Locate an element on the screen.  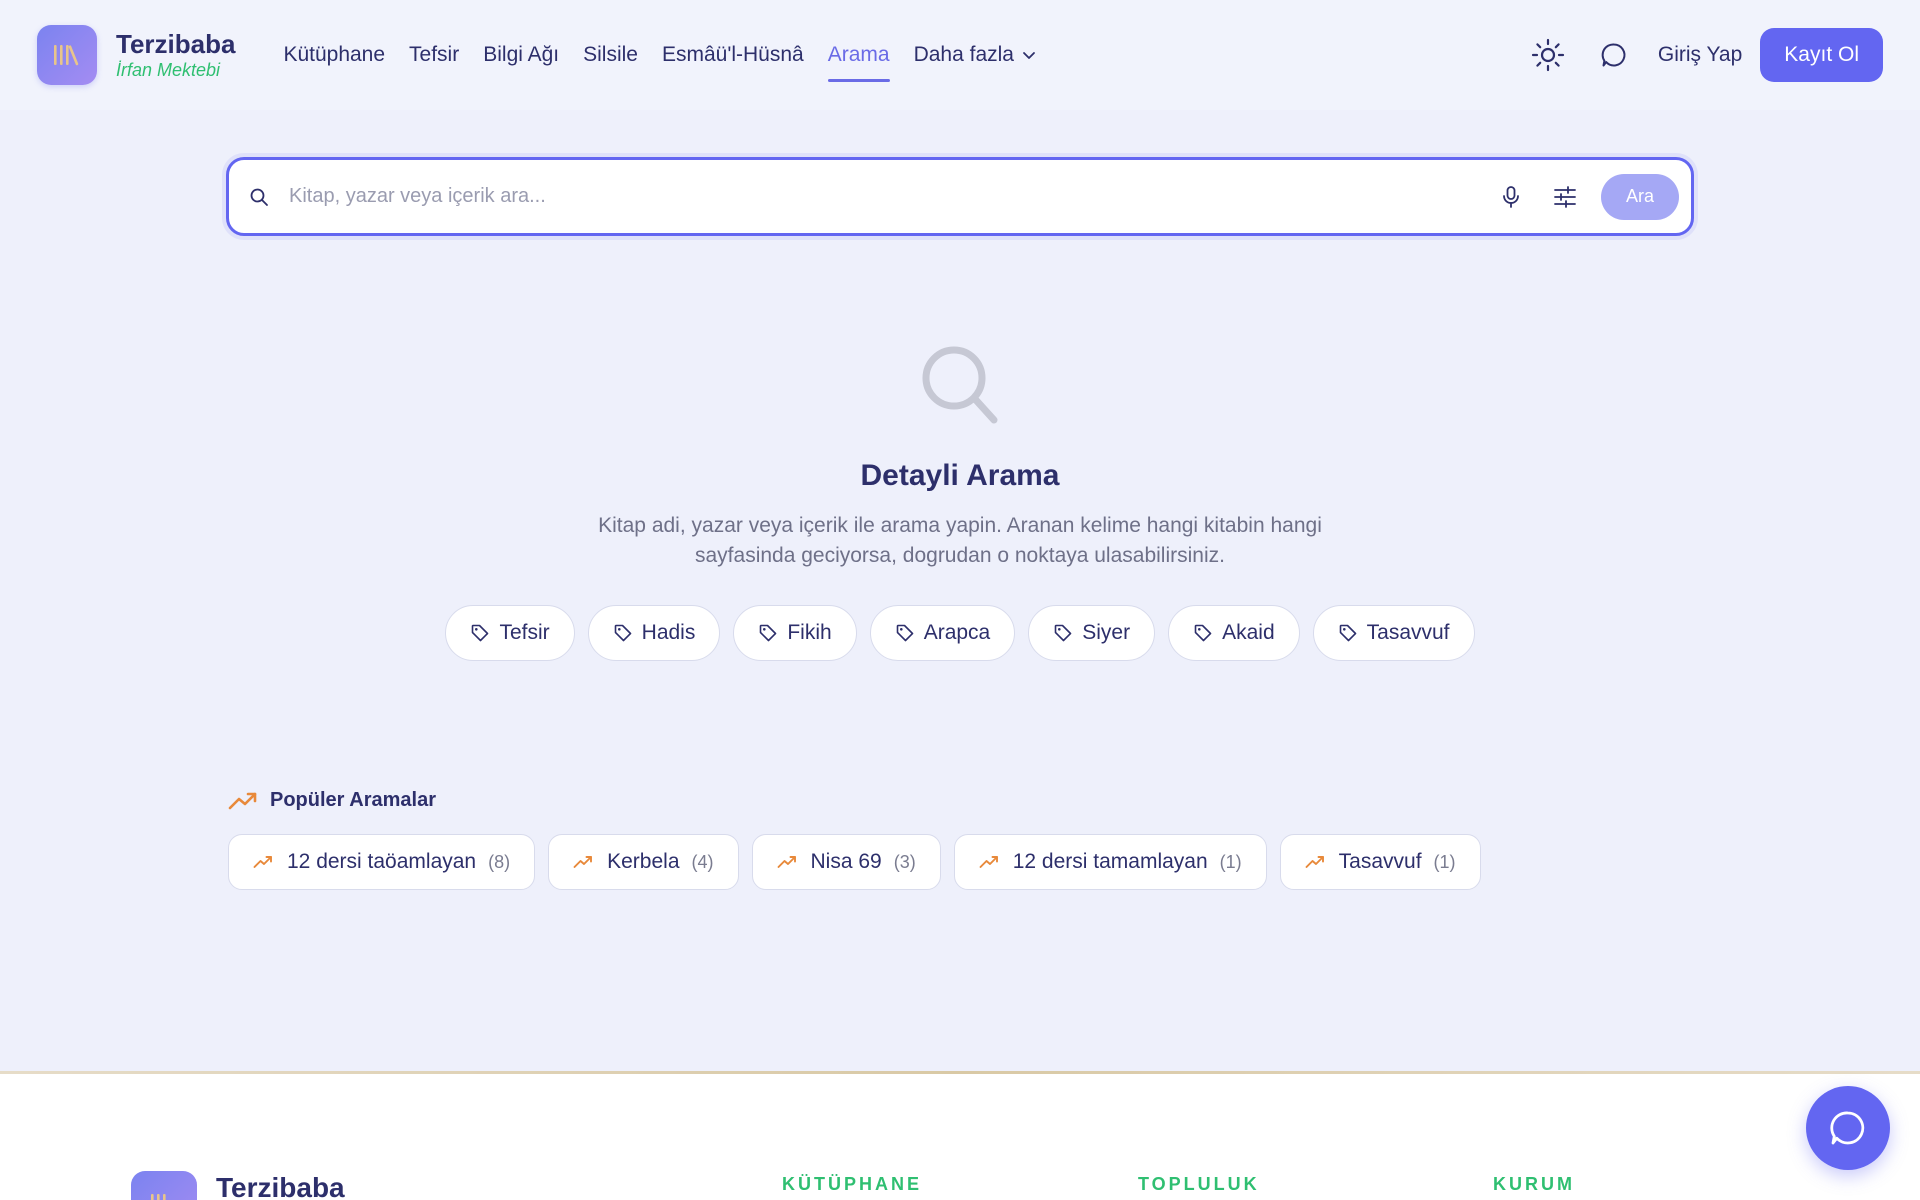
popular-search-count: (4) is located at coordinates (702, 861).